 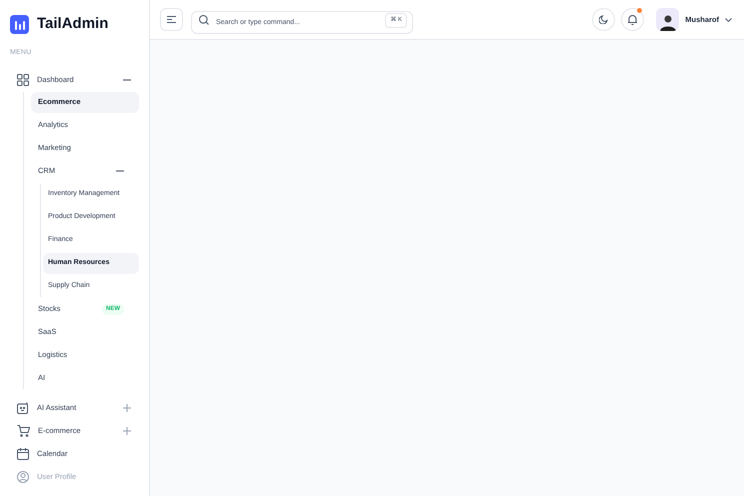 I want to click on menu-icon, so click(x=171, y=19).